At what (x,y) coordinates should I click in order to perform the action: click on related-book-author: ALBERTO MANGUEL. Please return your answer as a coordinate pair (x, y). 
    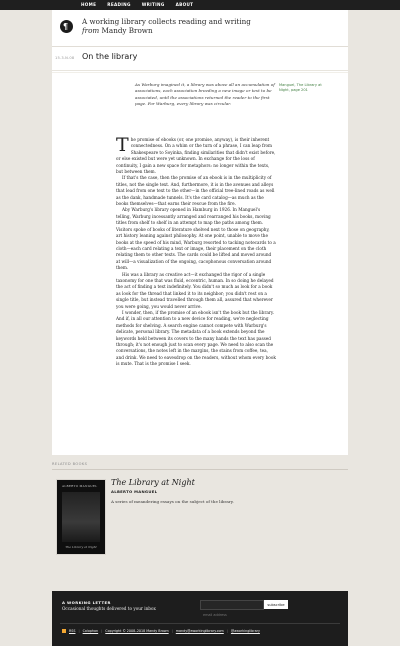
    Looking at the image, I should click on (134, 491).